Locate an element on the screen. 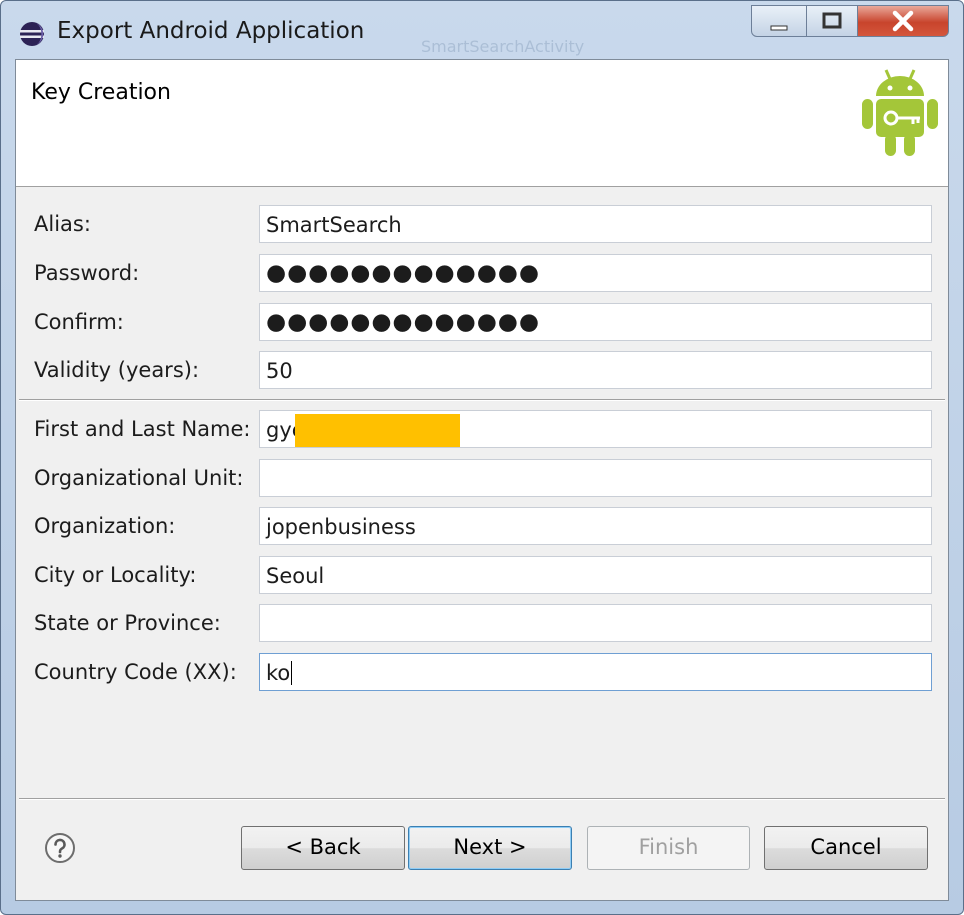  alias-field: SmartSearch is located at coordinates (595, 224).